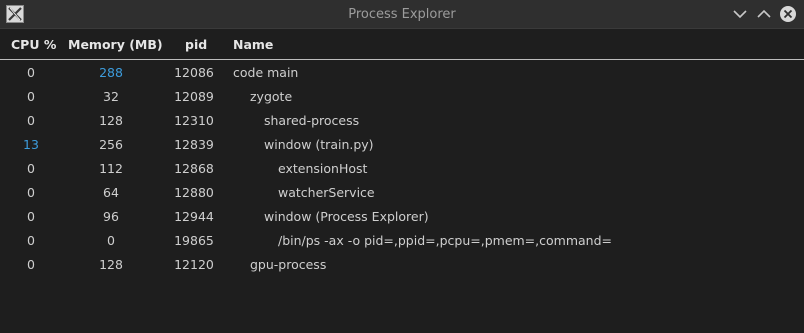  I want to click on memory-cell: 96, so click(111, 216).